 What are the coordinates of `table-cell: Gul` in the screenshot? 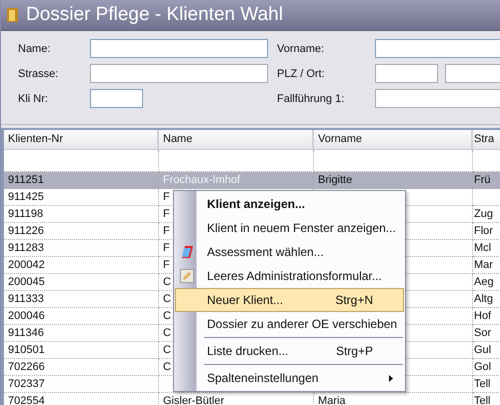 It's located at (486, 350).